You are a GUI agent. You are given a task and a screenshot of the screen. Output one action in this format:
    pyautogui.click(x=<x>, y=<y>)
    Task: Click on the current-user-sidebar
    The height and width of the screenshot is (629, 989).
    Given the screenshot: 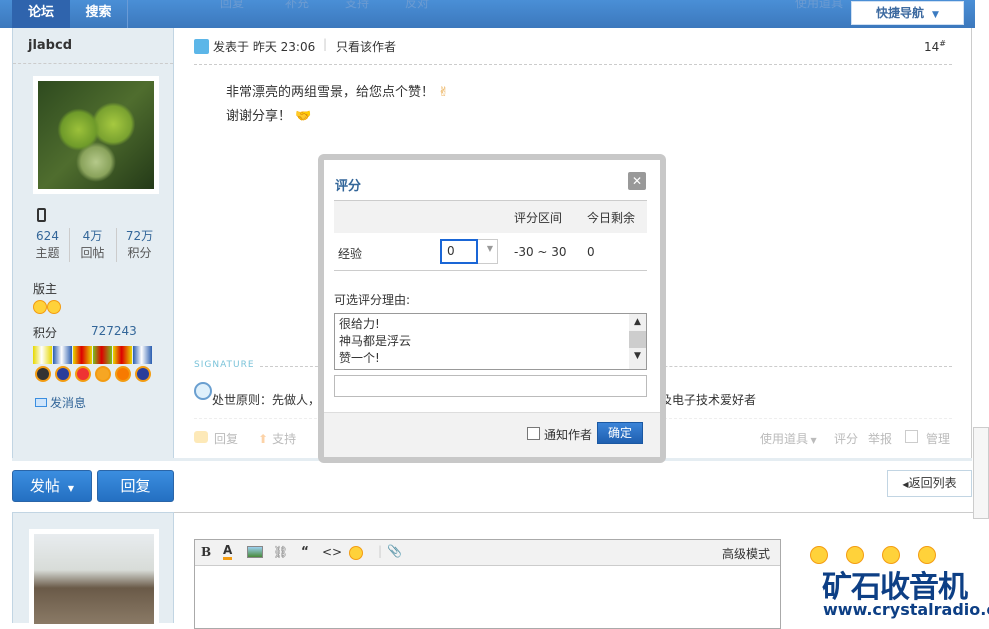 What is the action you would take?
    pyautogui.click(x=93, y=570)
    